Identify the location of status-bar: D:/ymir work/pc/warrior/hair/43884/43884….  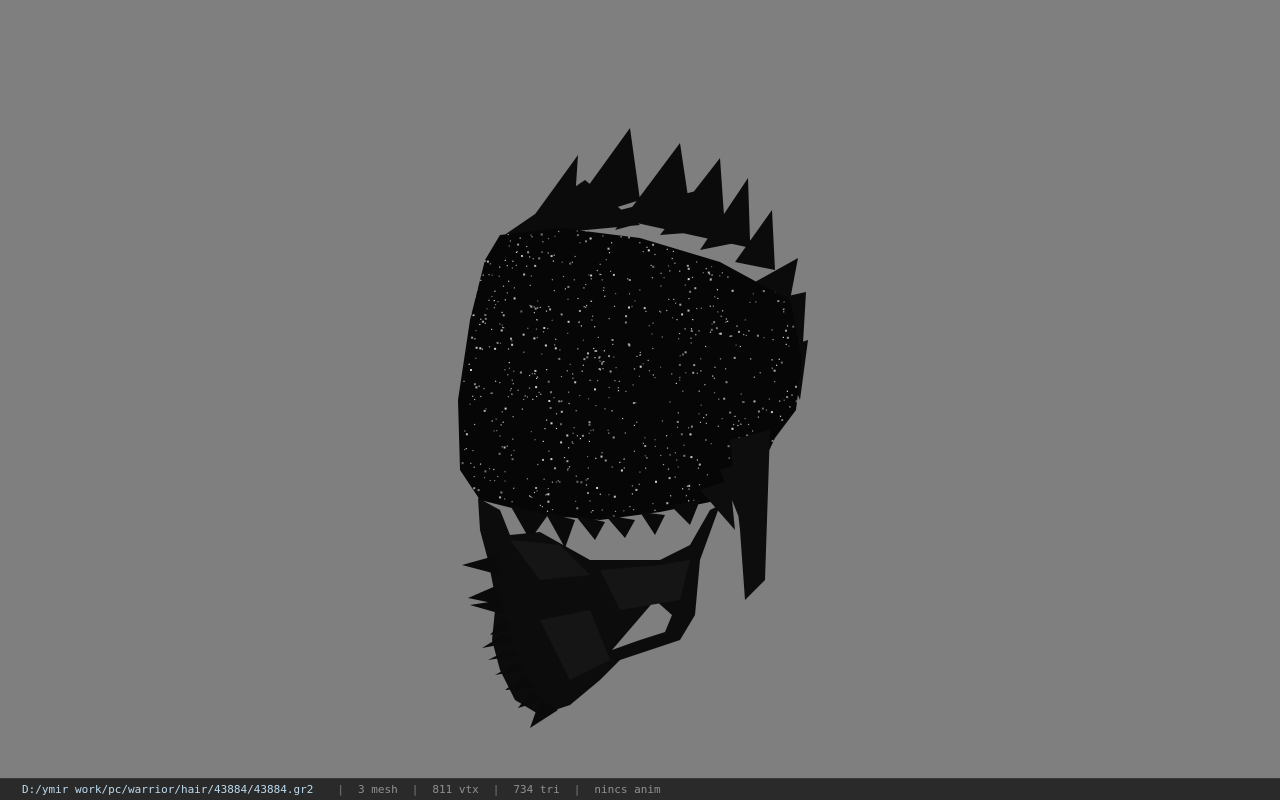
(640, 789).